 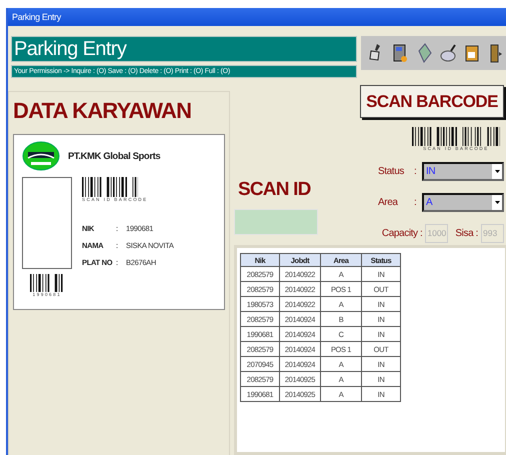 I want to click on page-title: Parking Entry, so click(x=184, y=49).